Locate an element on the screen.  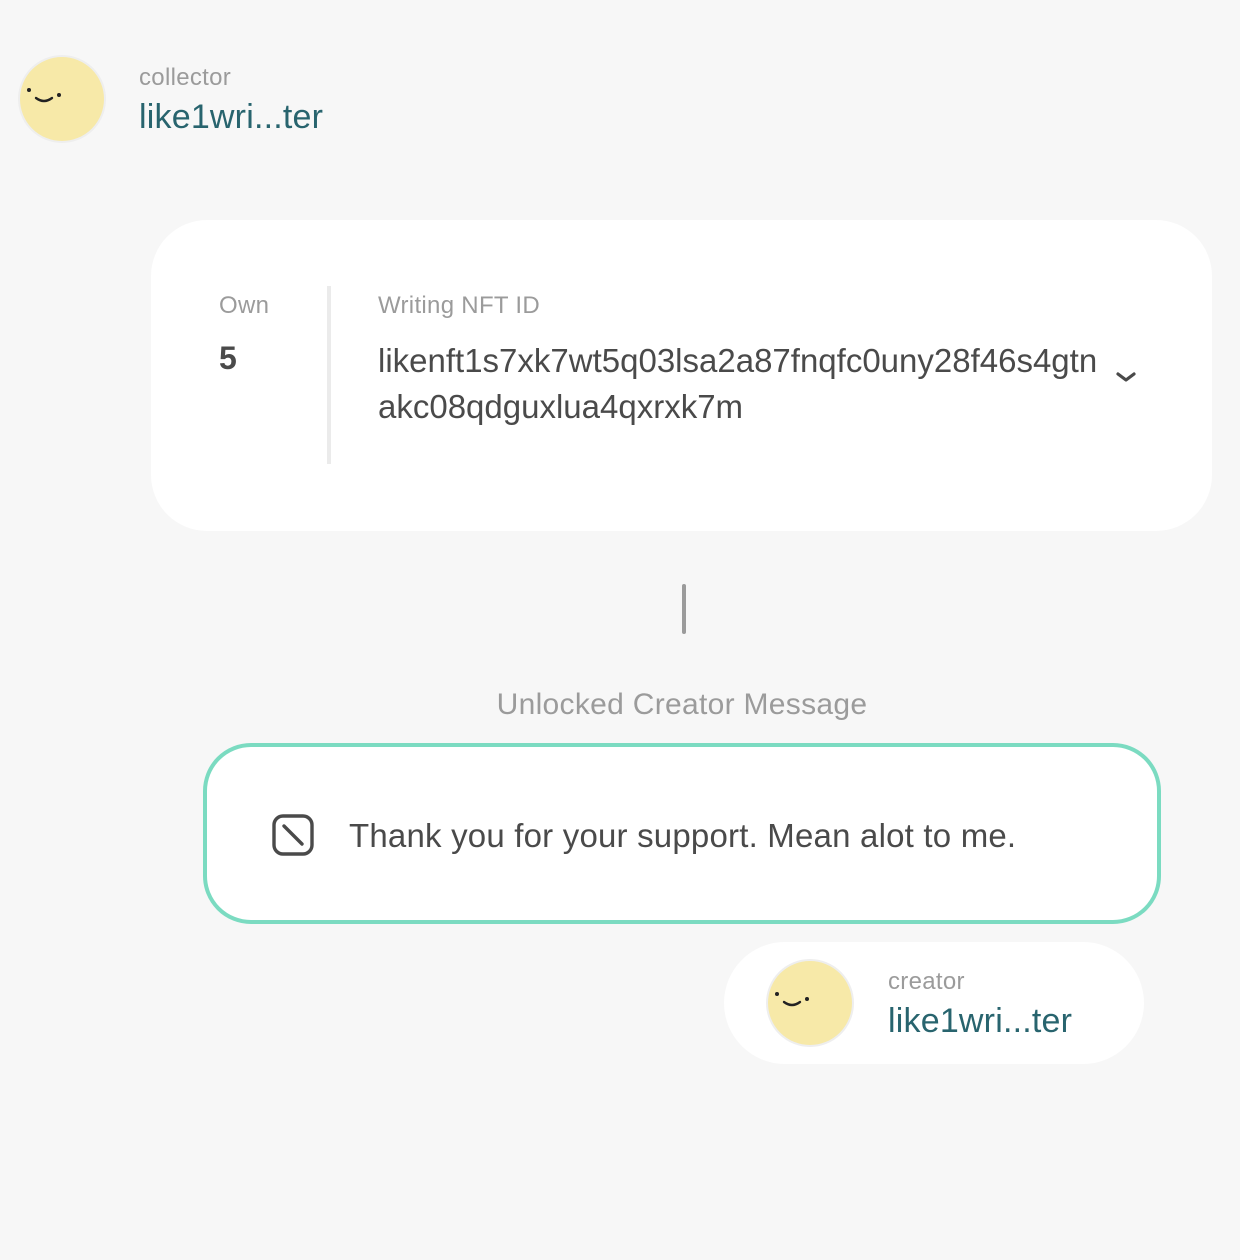
expand-nft-button is located at coordinates (1126, 377).